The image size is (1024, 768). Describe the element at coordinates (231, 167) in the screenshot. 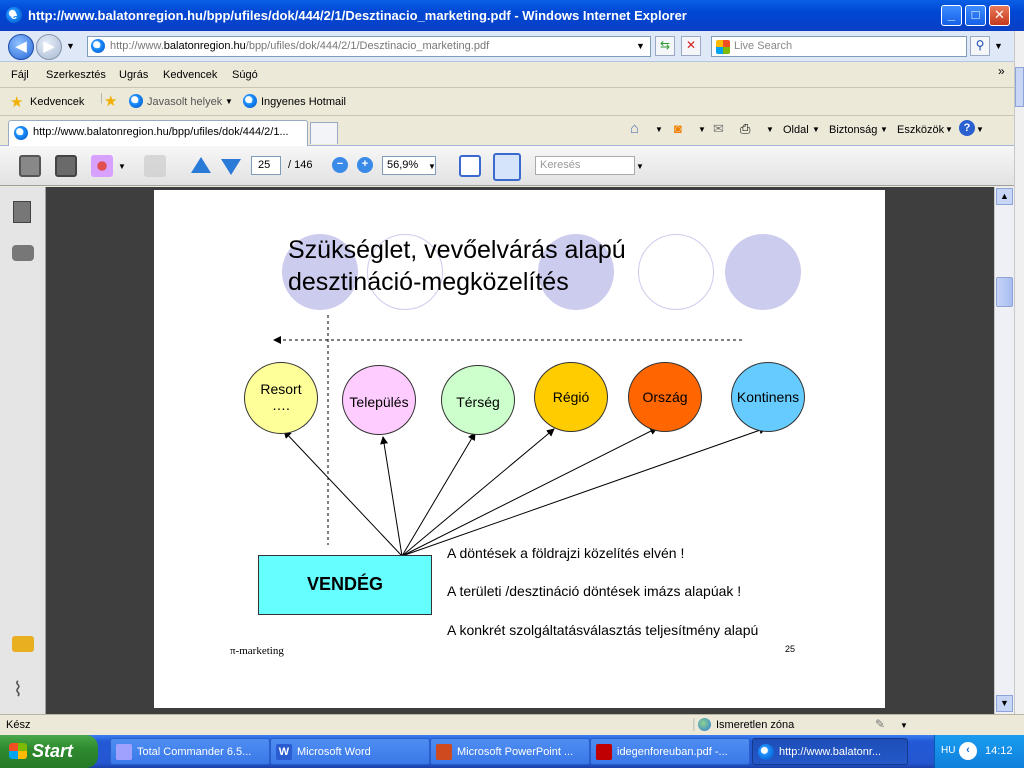

I see `next-page-icon` at that location.